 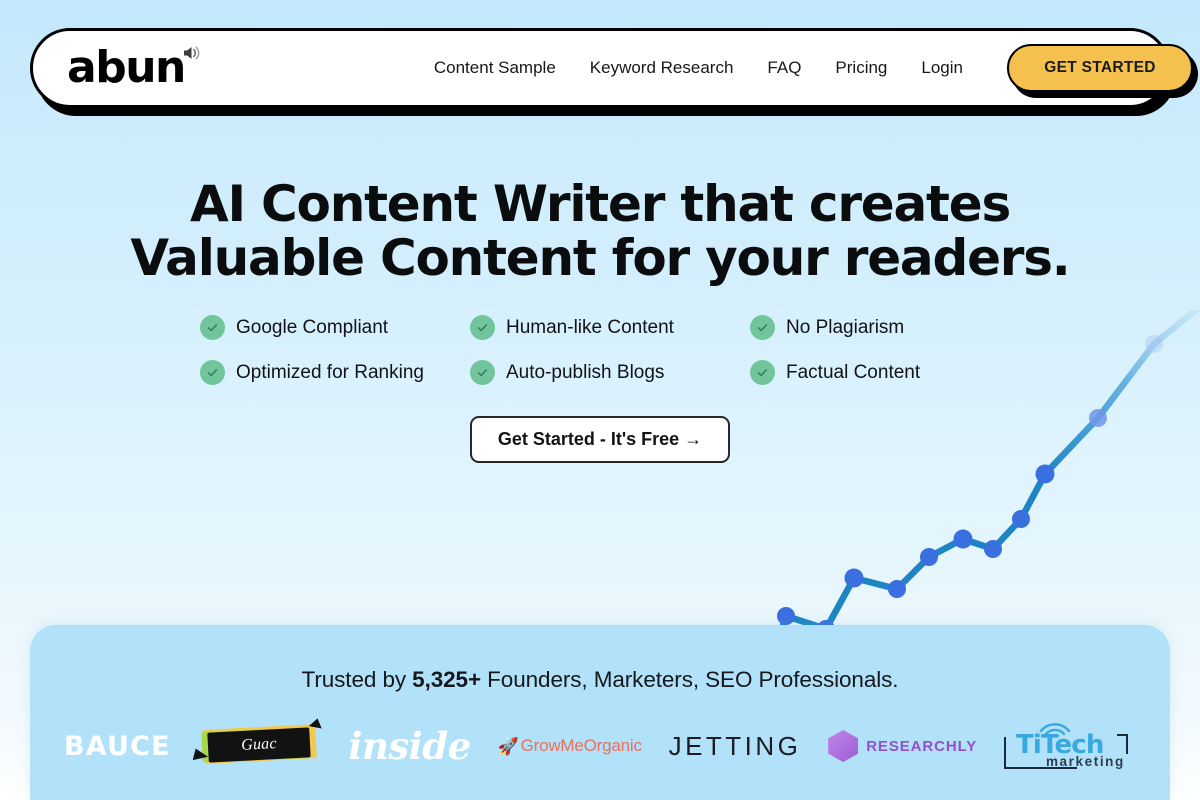 I want to click on gem-icon, so click(x=843, y=746).